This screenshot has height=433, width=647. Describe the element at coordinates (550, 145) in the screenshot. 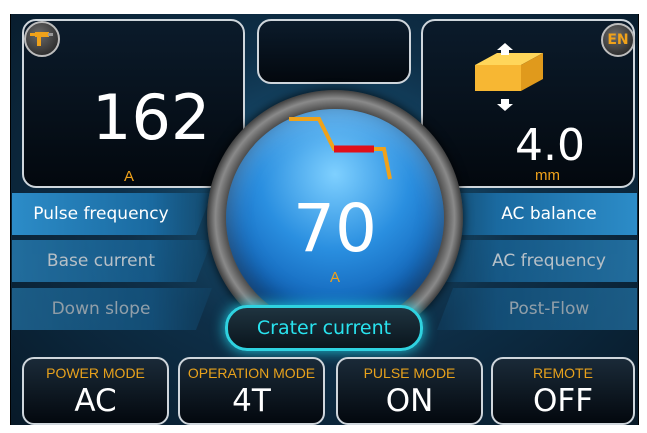

I see `thickness-value: 4.0` at that location.